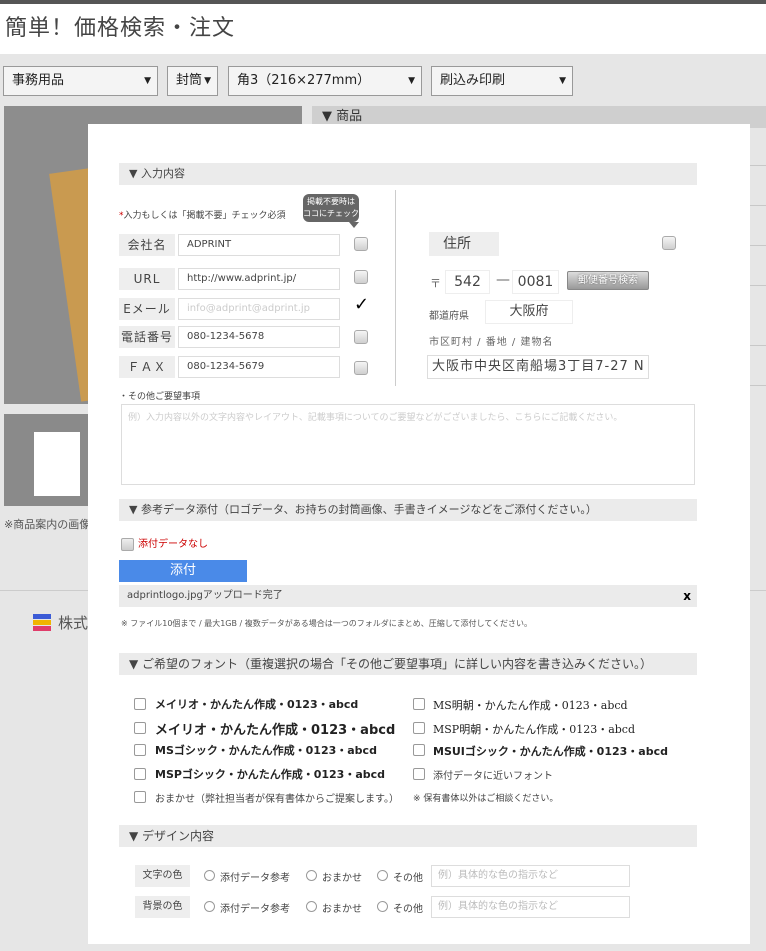 The width and height of the screenshot is (766, 951). What do you see at coordinates (361, 277) in the screenshot?
I see `url-unneeded-checkbox` at bounding box center [361, 277].